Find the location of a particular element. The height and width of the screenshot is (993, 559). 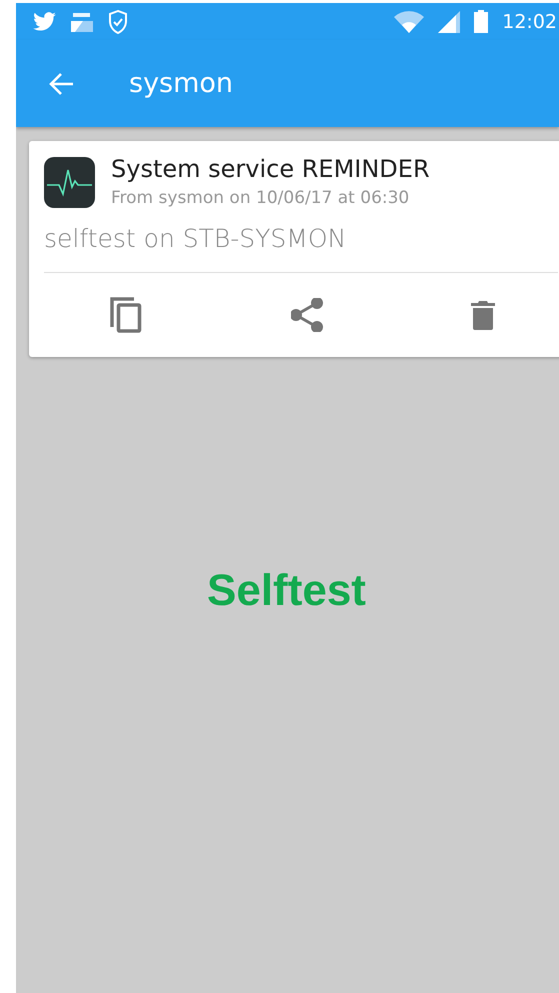

data-icon is located at coordinates (82, 21).